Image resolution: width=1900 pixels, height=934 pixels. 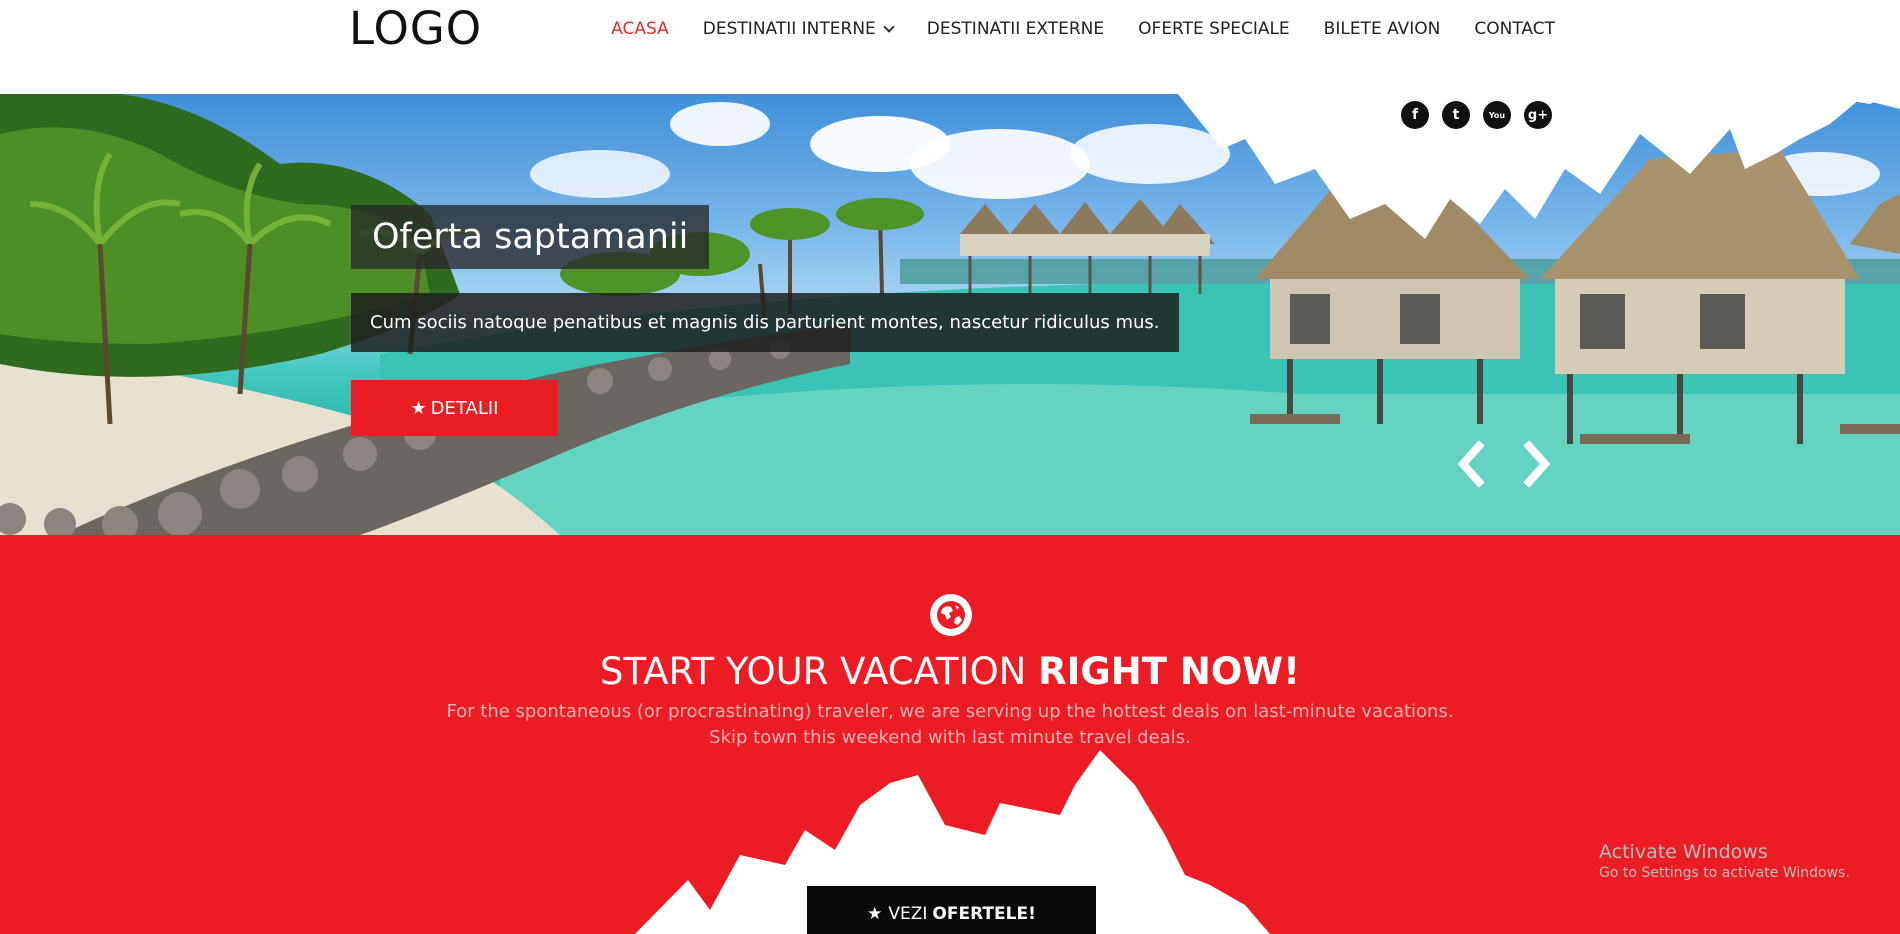 I want to click on see-offers-button: ★ VEZI OFERTELE!, so click(x=951, y=910).